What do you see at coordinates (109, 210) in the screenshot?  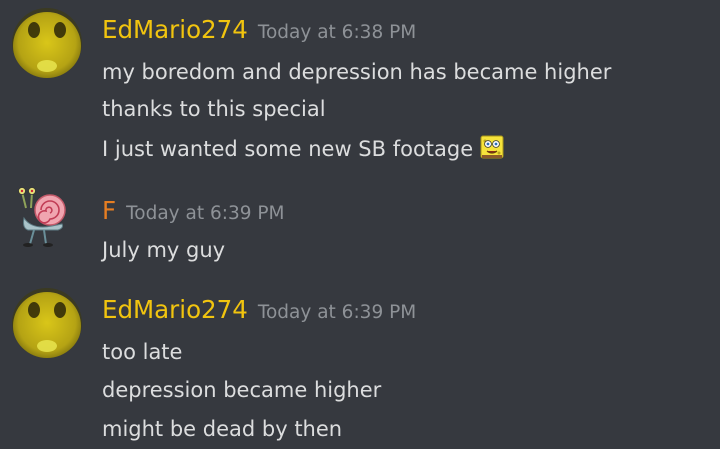 I see `username: F` at bounding box center [109, 210].